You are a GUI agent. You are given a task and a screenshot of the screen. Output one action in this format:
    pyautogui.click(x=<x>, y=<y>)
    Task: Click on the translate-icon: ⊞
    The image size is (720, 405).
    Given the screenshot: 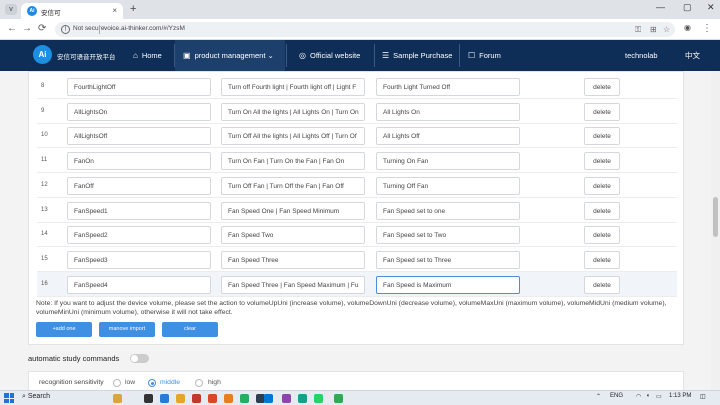 What is the action you would take?
    pyautogui.click(x=653, y=29)
    